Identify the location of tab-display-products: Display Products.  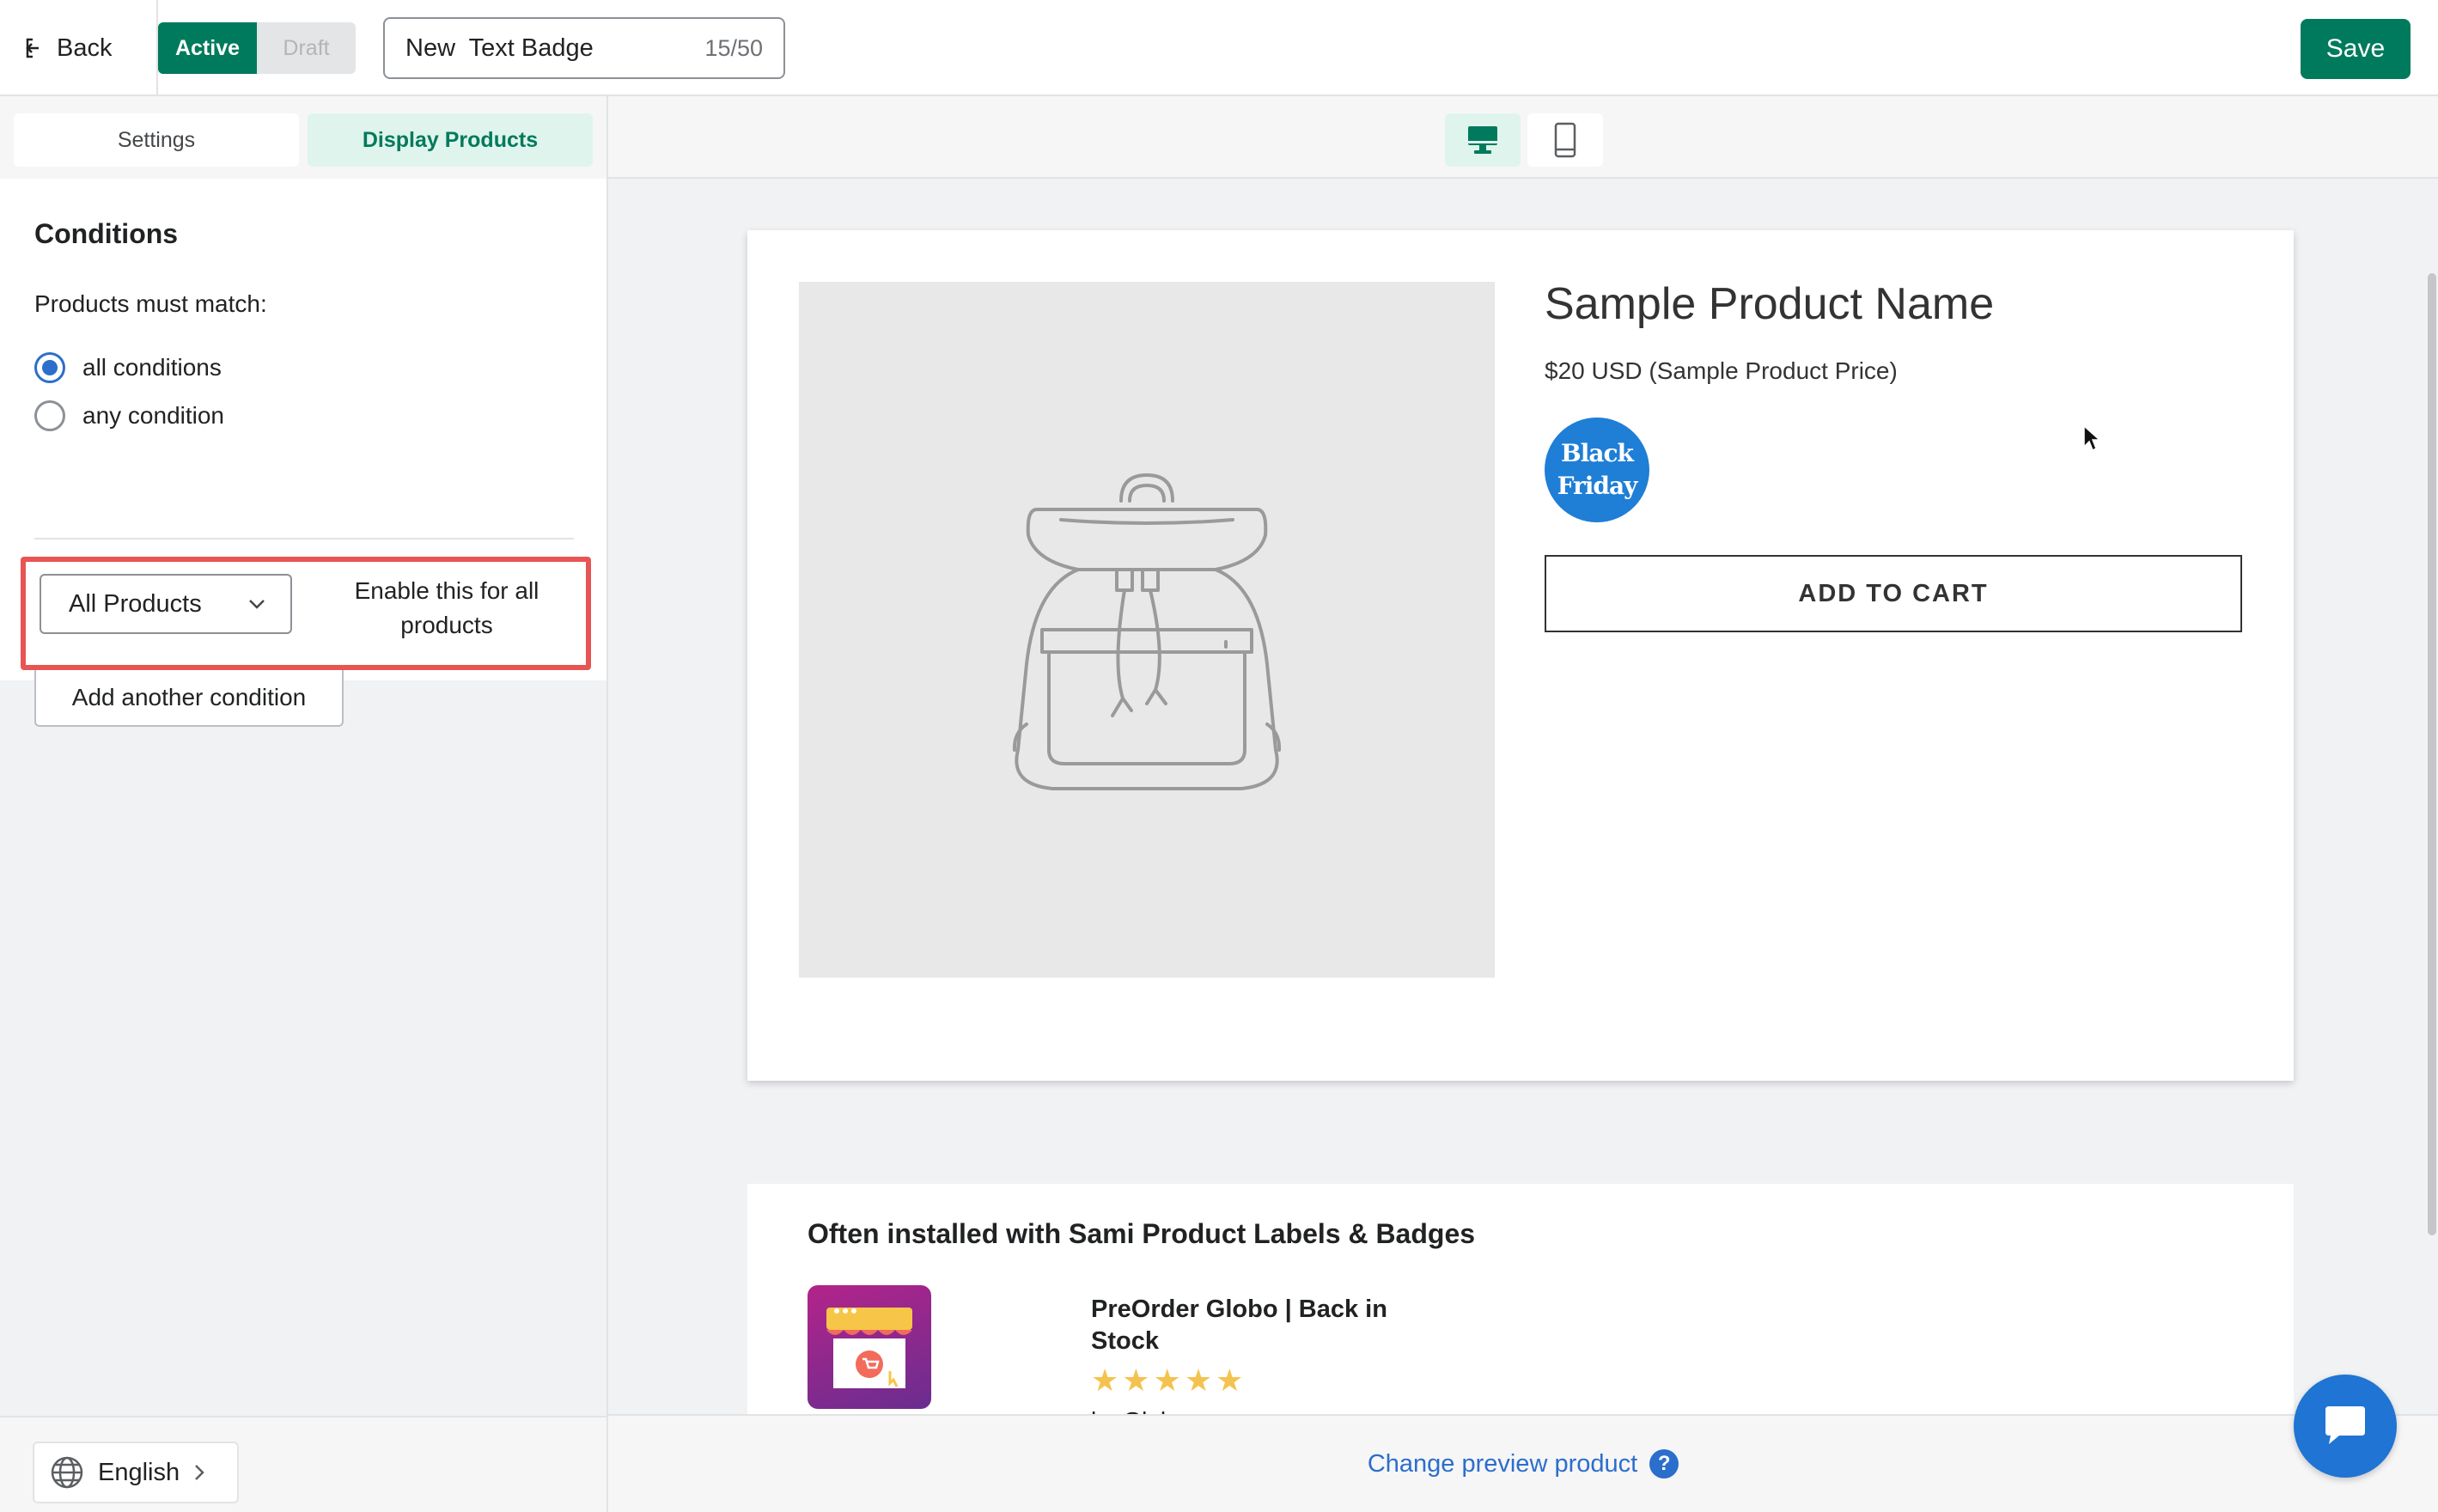
(450, 140).